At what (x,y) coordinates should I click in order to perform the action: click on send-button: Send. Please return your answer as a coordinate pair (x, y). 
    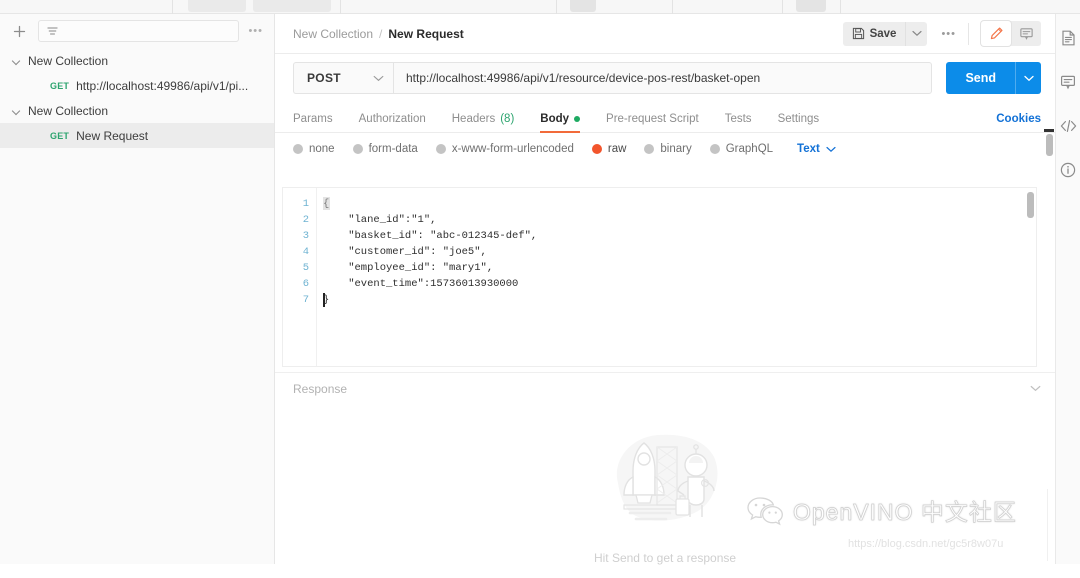
    Looking at the image, I should click on (980, 78).